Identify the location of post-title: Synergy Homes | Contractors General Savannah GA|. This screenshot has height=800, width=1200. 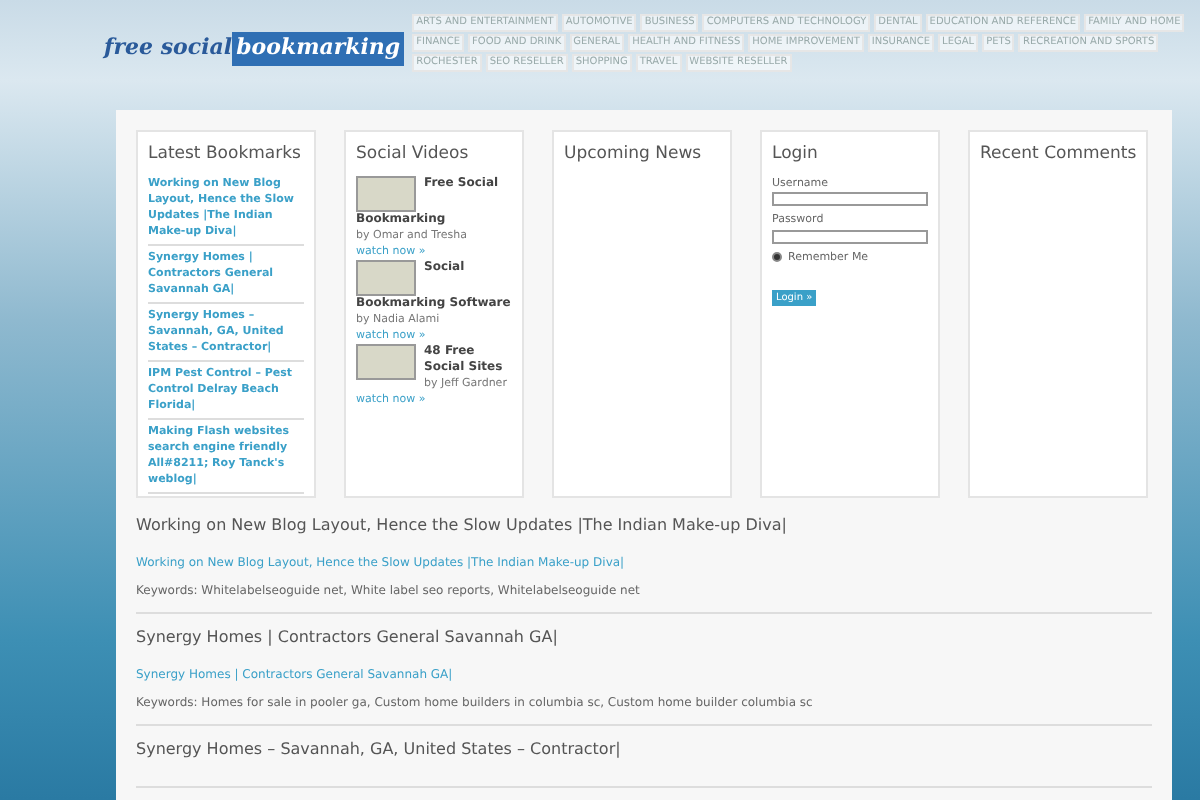
(644, 638).